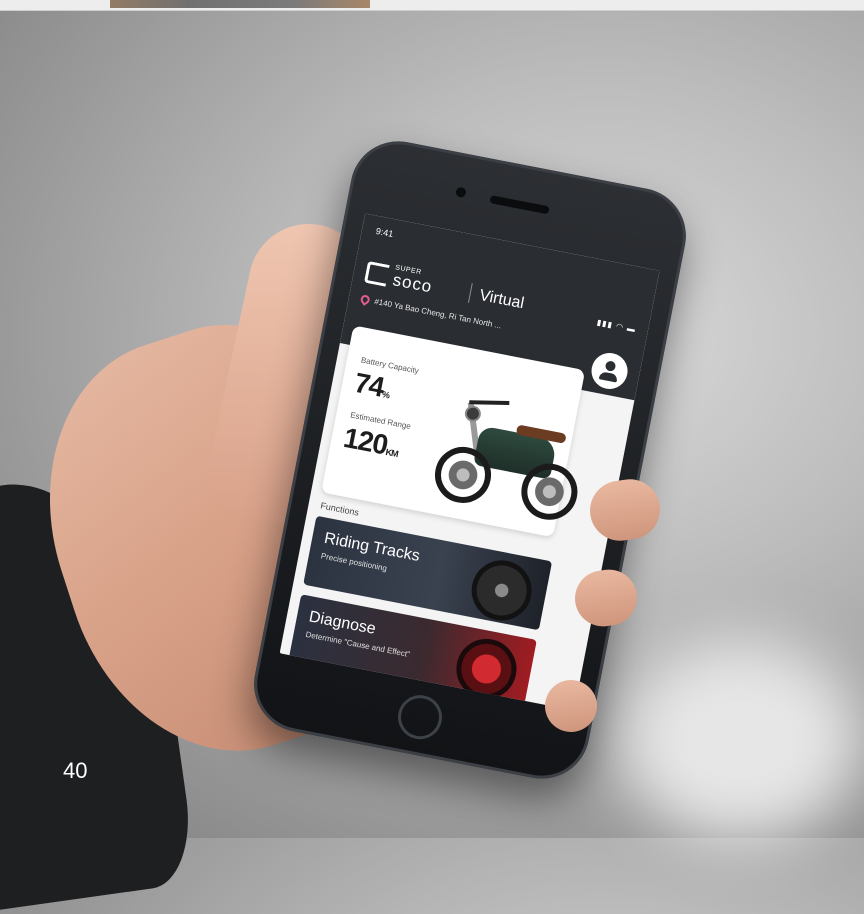  I want to click on engine-graphic-icon, so click(486, 669).